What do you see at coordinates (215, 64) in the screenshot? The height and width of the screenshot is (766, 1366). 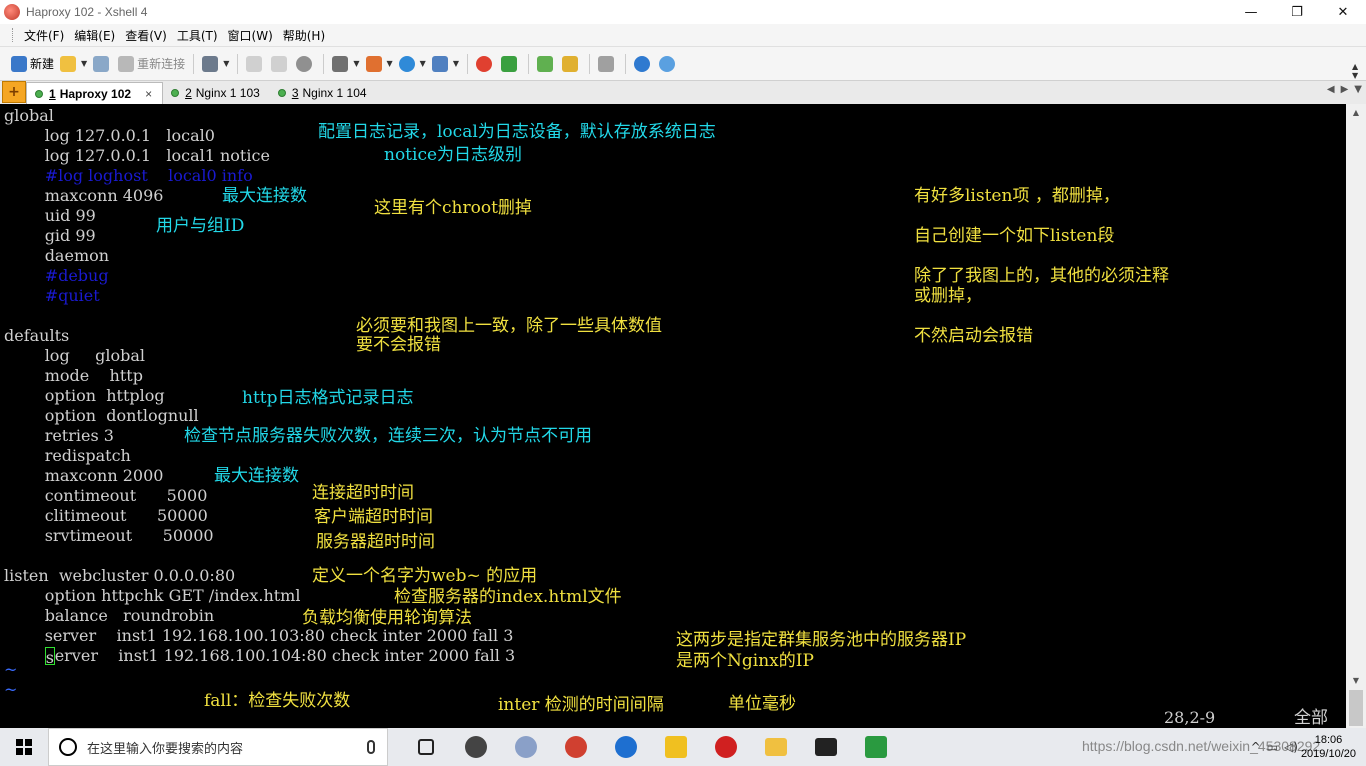 I see `properties-button: ▼` at bounding box center [215, 64].